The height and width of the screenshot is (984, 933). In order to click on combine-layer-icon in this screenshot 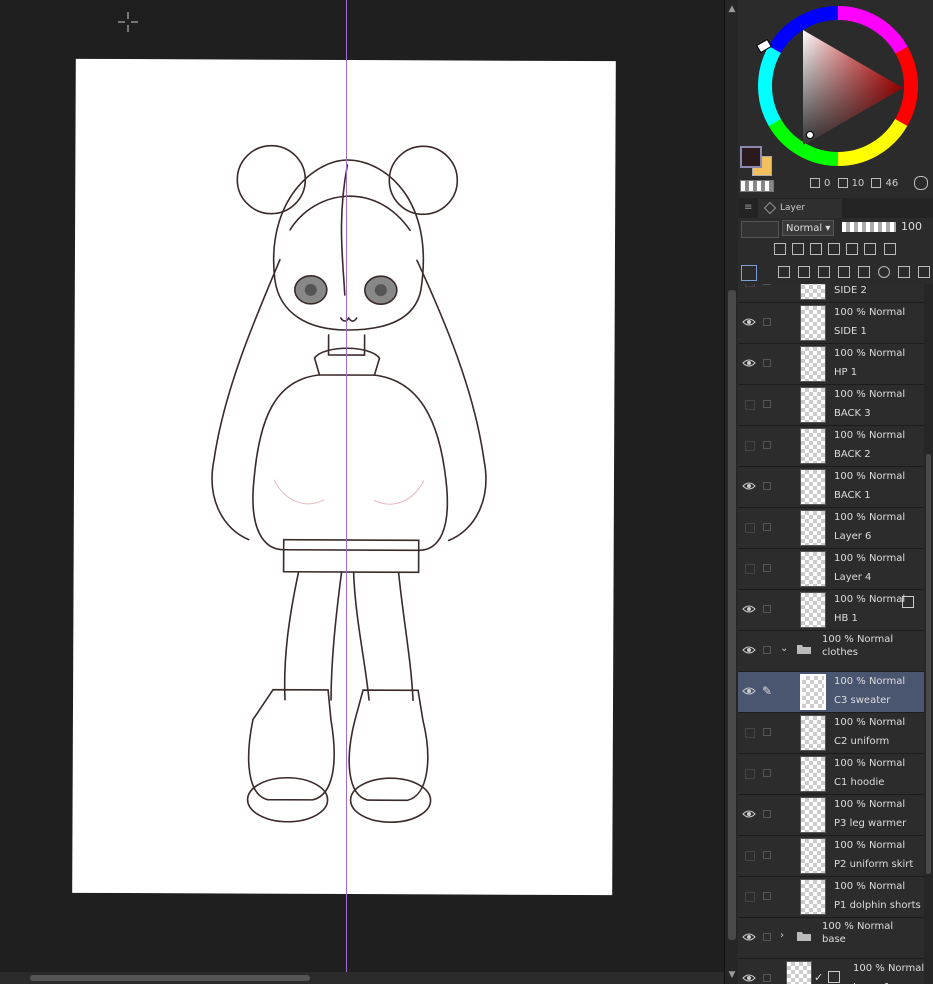, I will do `click(864, 272)`.